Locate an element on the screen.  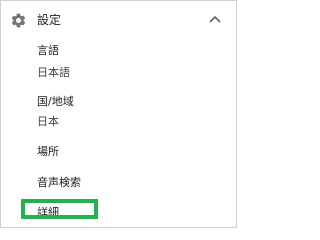
region-label: 国/地域 is located at coordinates (55, 102).